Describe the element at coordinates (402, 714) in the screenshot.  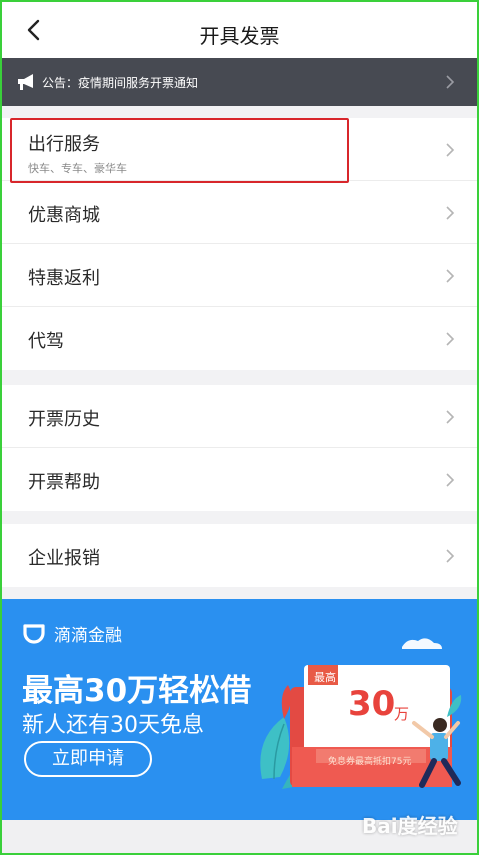
I see `card-unit: 万` at that location.